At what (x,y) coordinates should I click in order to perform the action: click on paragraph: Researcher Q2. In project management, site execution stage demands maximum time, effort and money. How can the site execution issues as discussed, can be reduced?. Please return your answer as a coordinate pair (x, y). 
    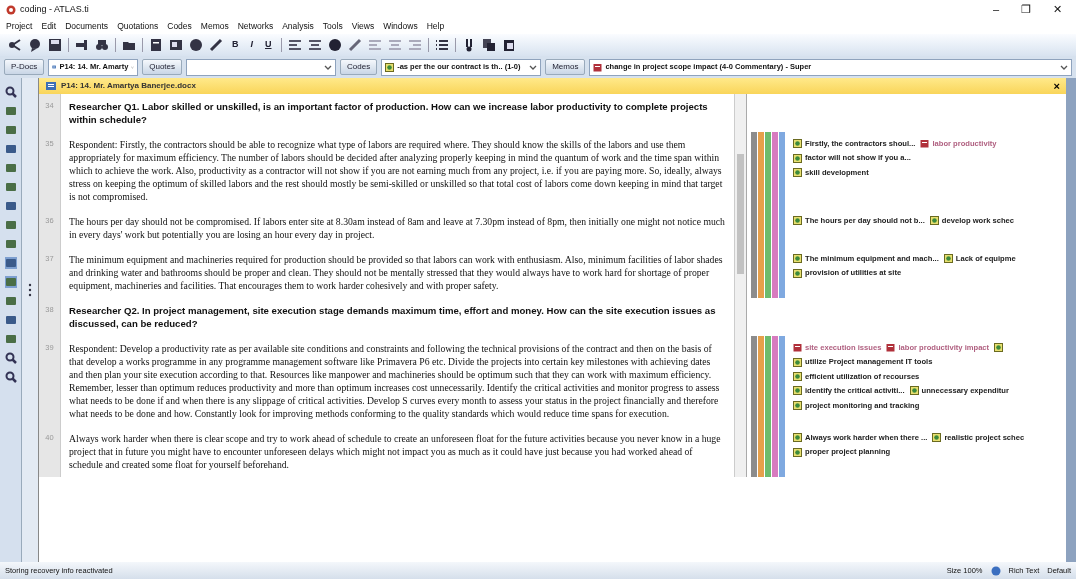
    Looking at the image, I should click on (392, 317).